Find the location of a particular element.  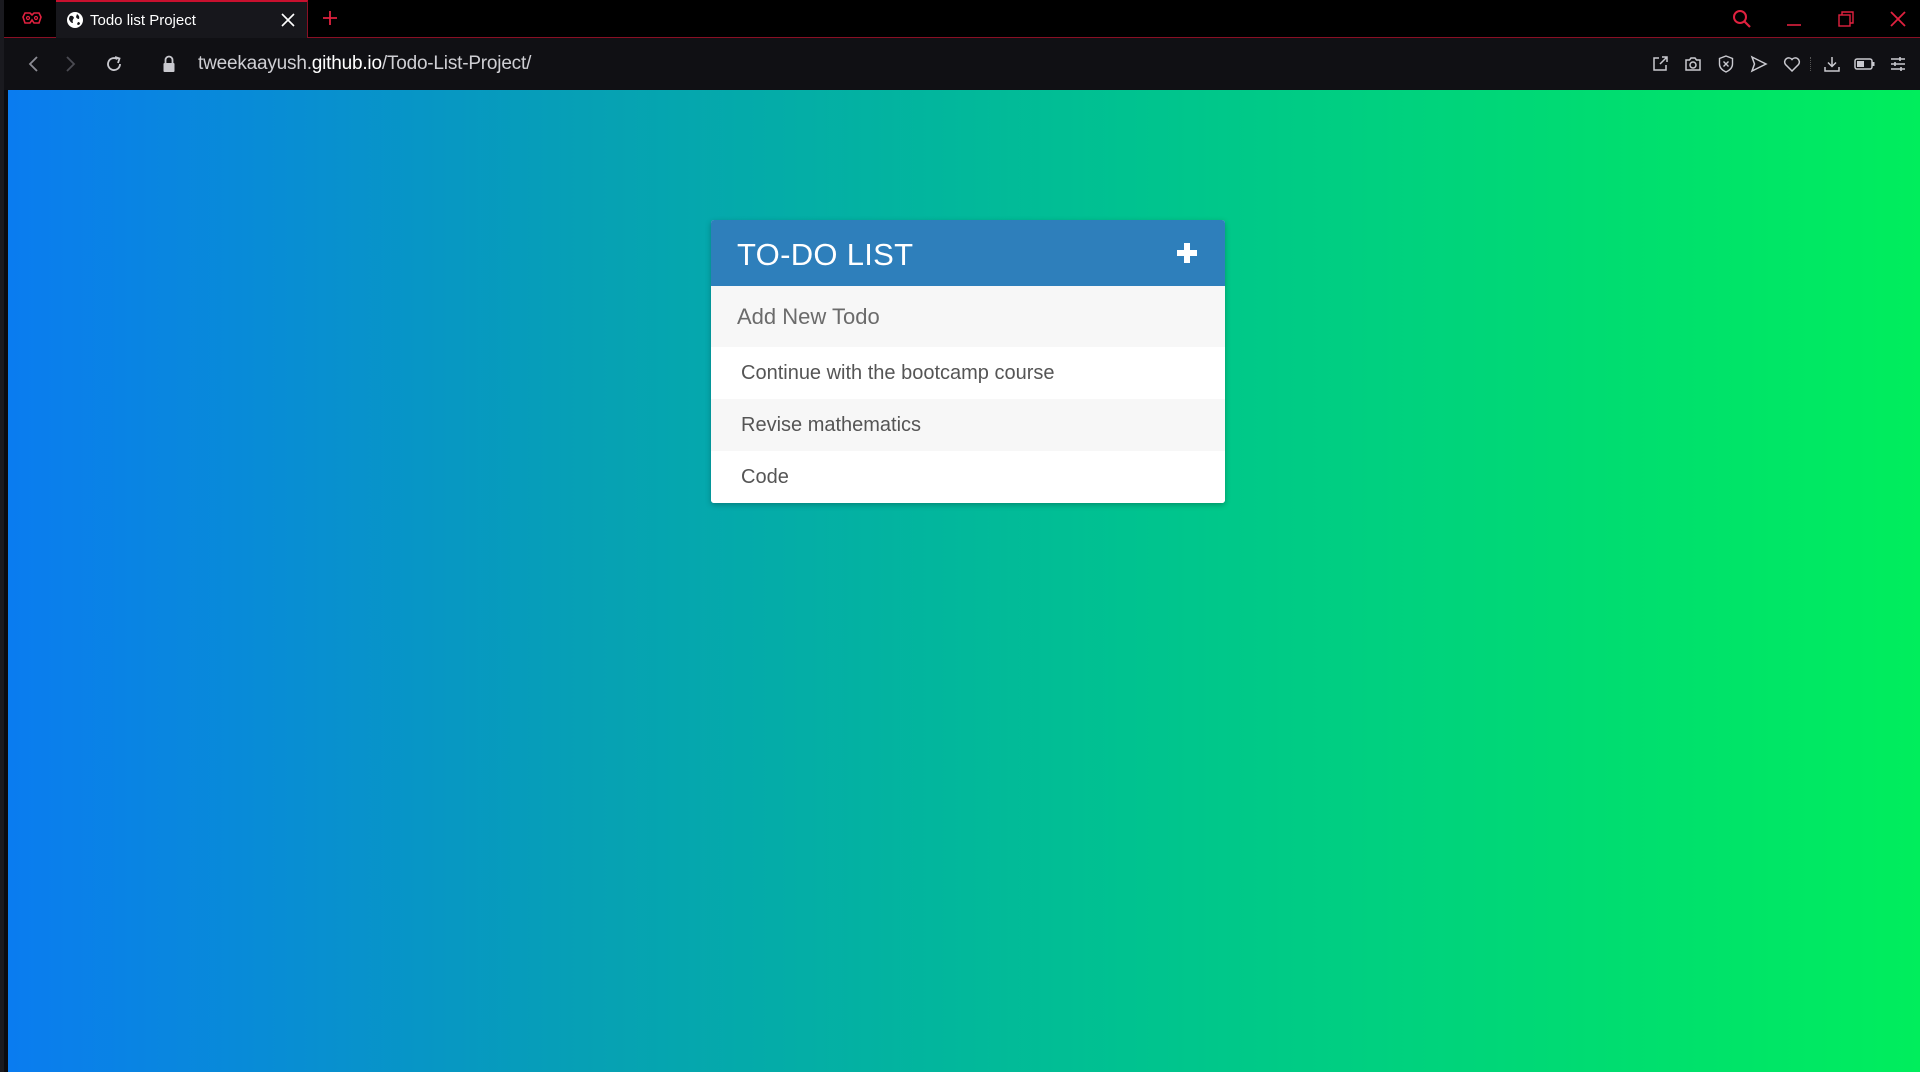

url-text: tweekaayush.github.io/Todo-List-Project/ is located at coordinates (364, 64).